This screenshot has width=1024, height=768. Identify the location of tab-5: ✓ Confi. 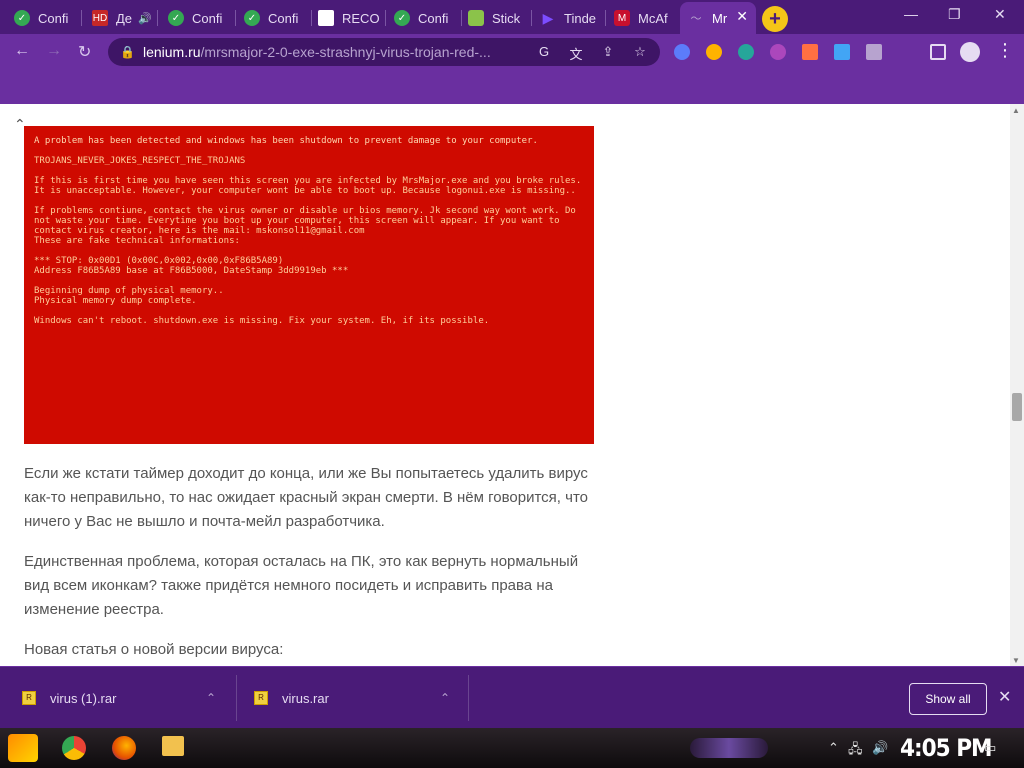
(424, 18).